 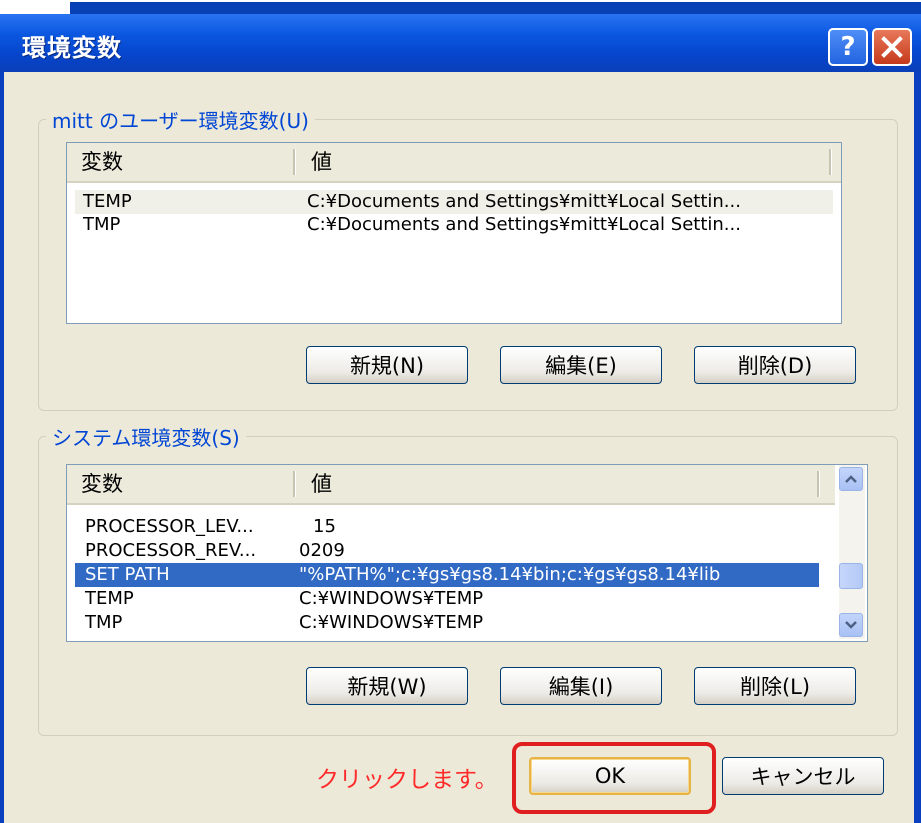 What do you see at coordinates (387, 686) in the screenshot?
I see `system-new-button: 新規(W)` at bounding box center [387, 686].